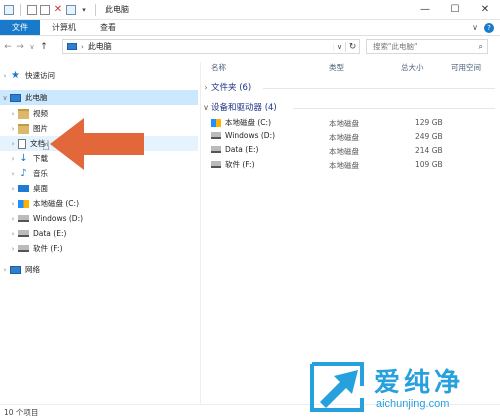 The width and height of the screenshot is (500, 420). Describe the element at coordinates (475, 27) in the screenshot. I see `chevron-down-icon: ∨` at that location.